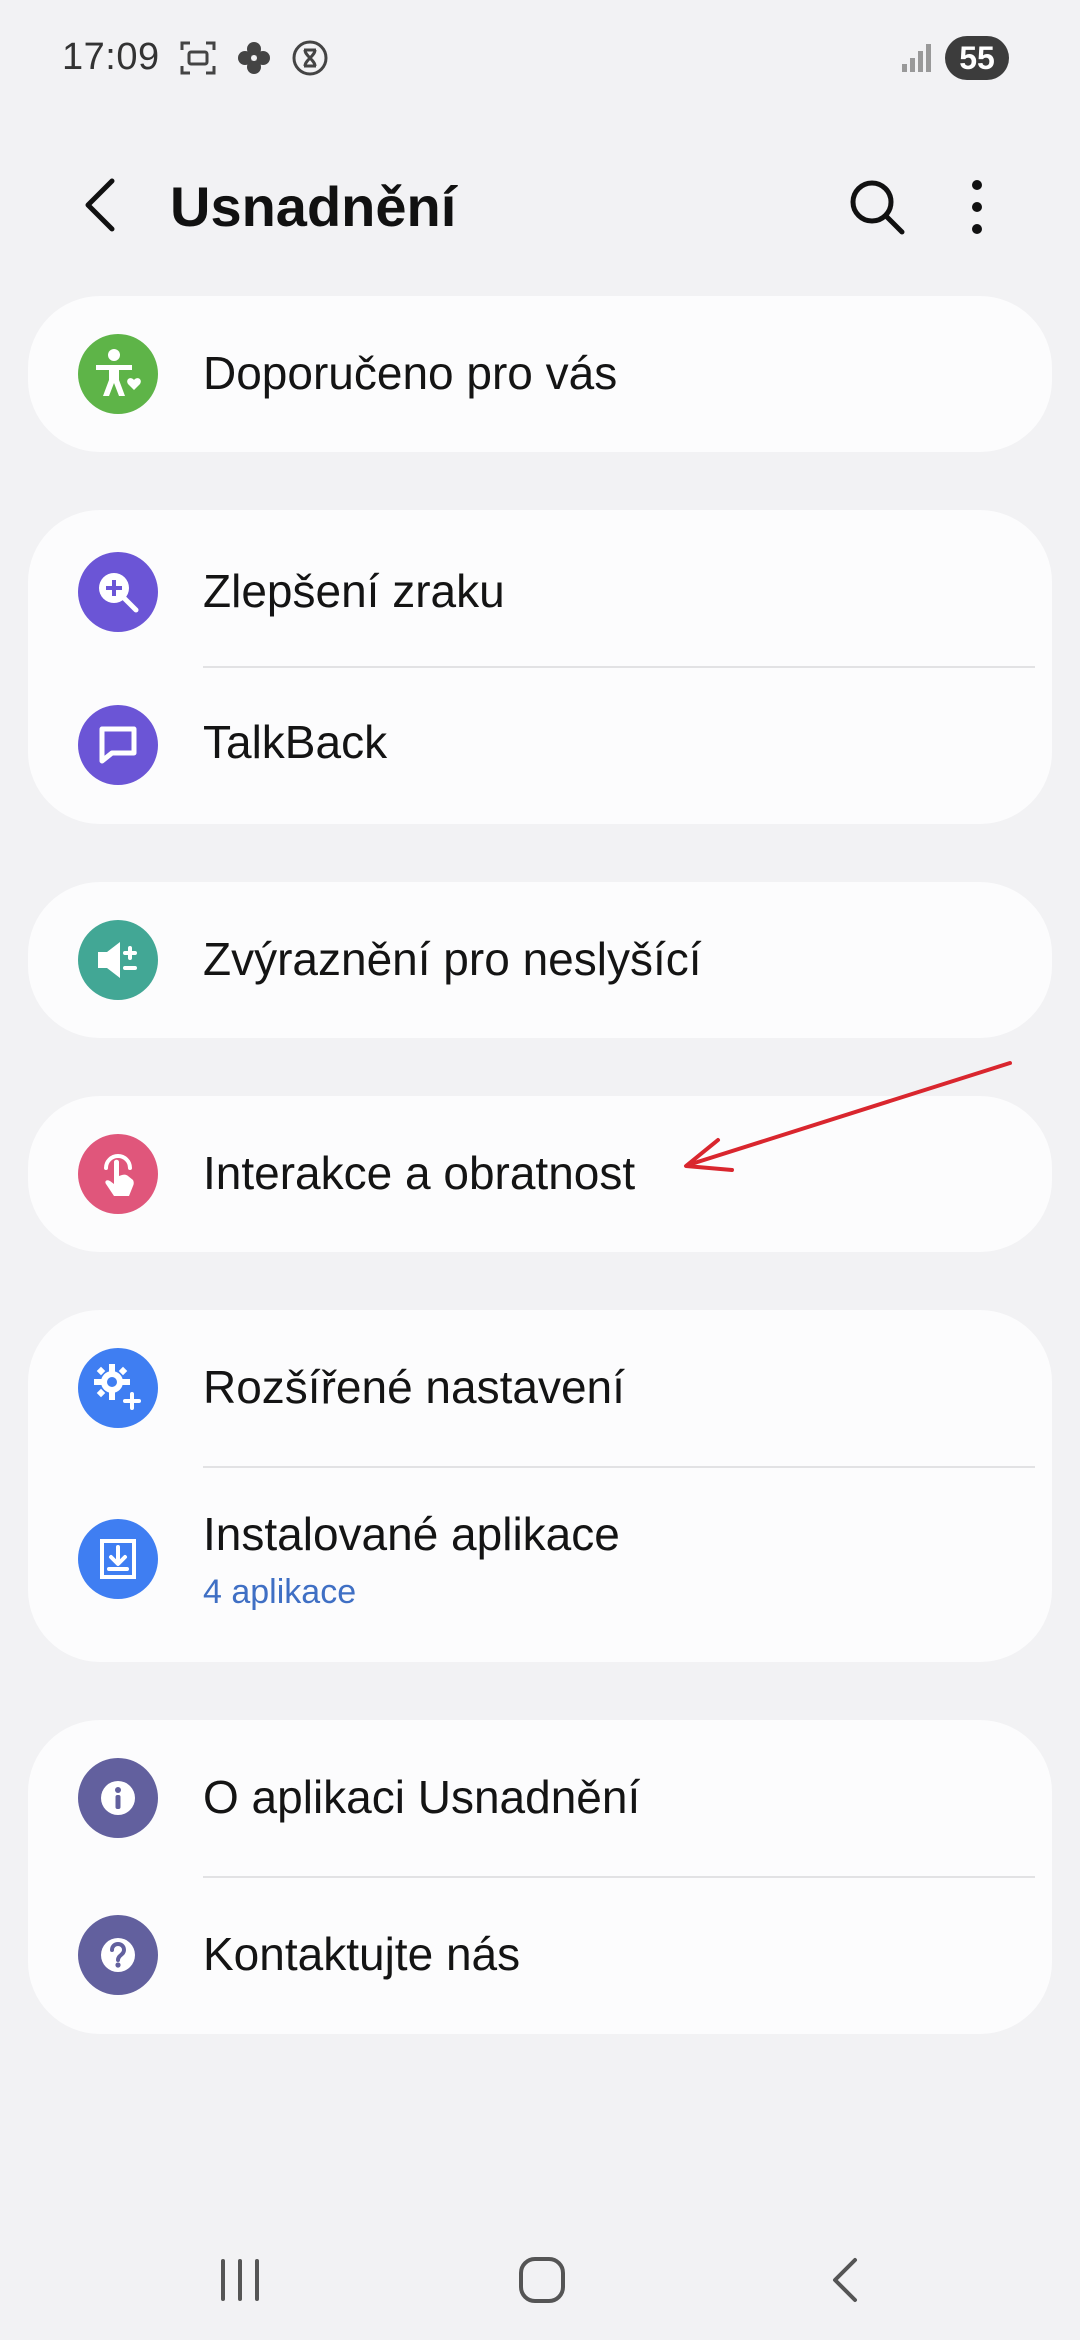  I want to click on card-recommended: Doporučeno pro vás, so click(540, 374).